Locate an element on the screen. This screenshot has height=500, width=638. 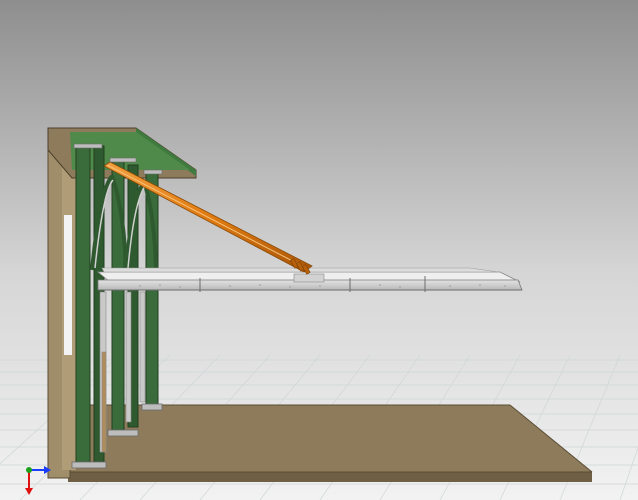
back-wall is located at coordinates (61, 303).